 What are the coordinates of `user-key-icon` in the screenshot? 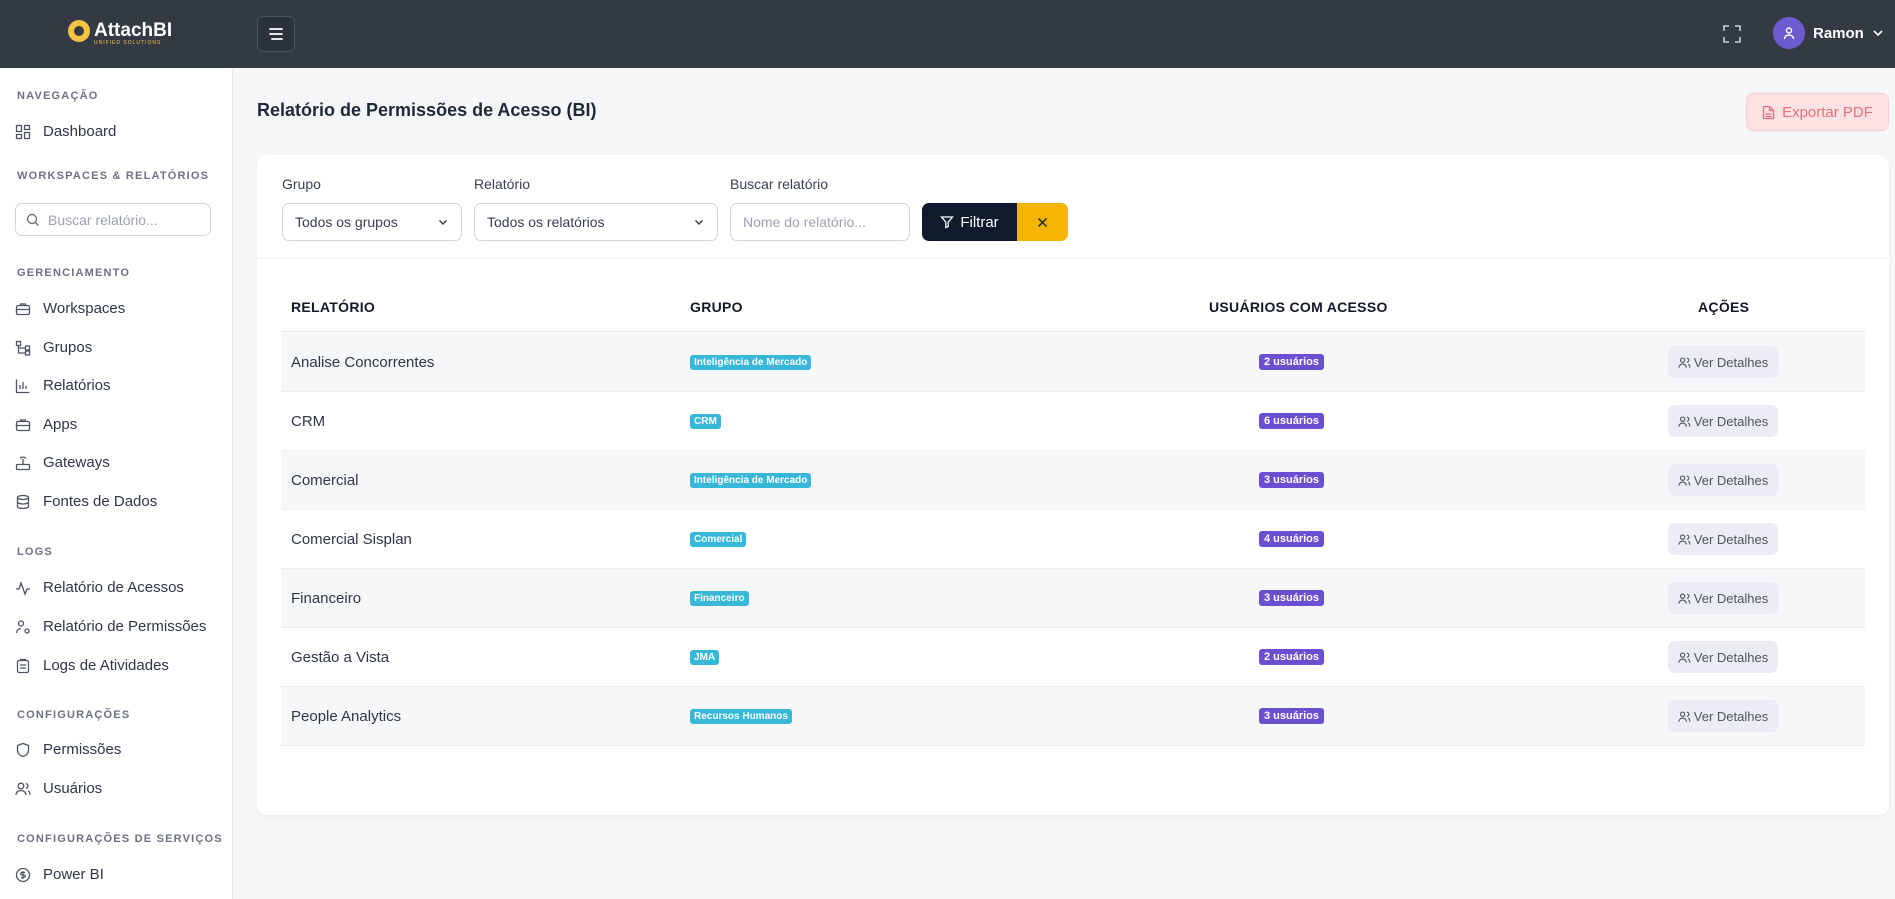 It's located at (22, 626).